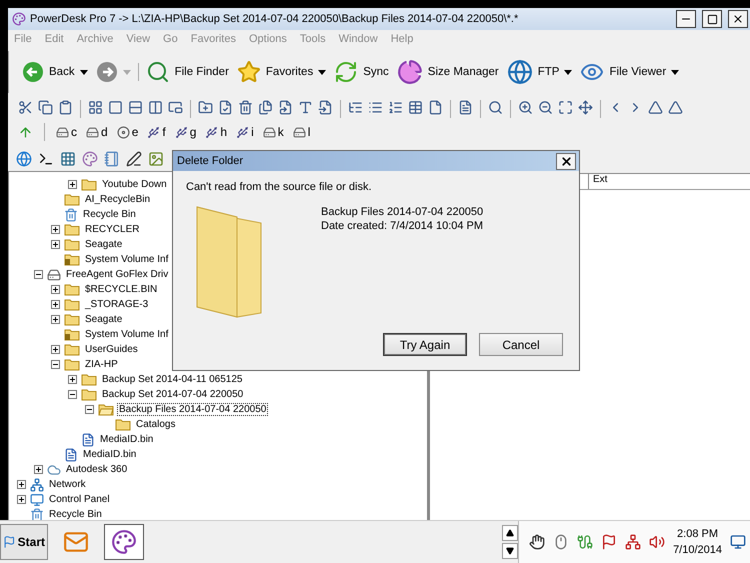  I want to click on notepad-icon, so click(134, 159).